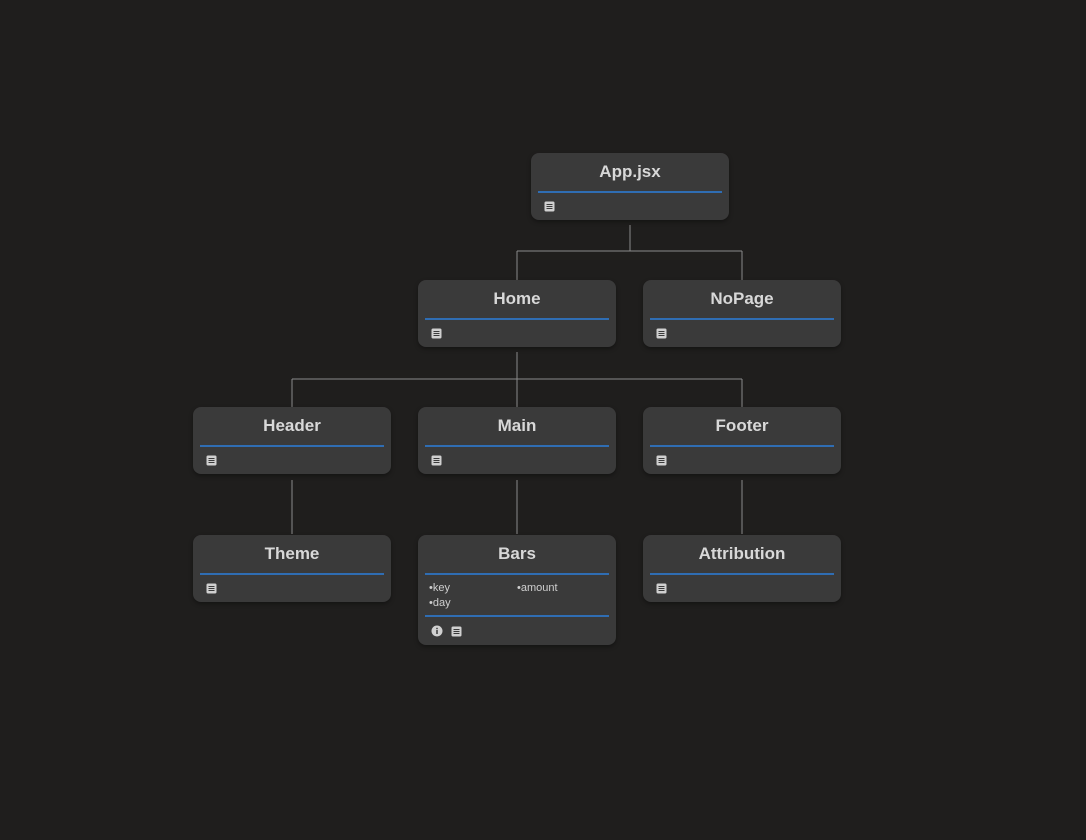 The height and width of the screenshot is (840, 1086). Describe the element at coordinates (742, 300) in the screenshot. I see `node-title: NoPage` at that location.